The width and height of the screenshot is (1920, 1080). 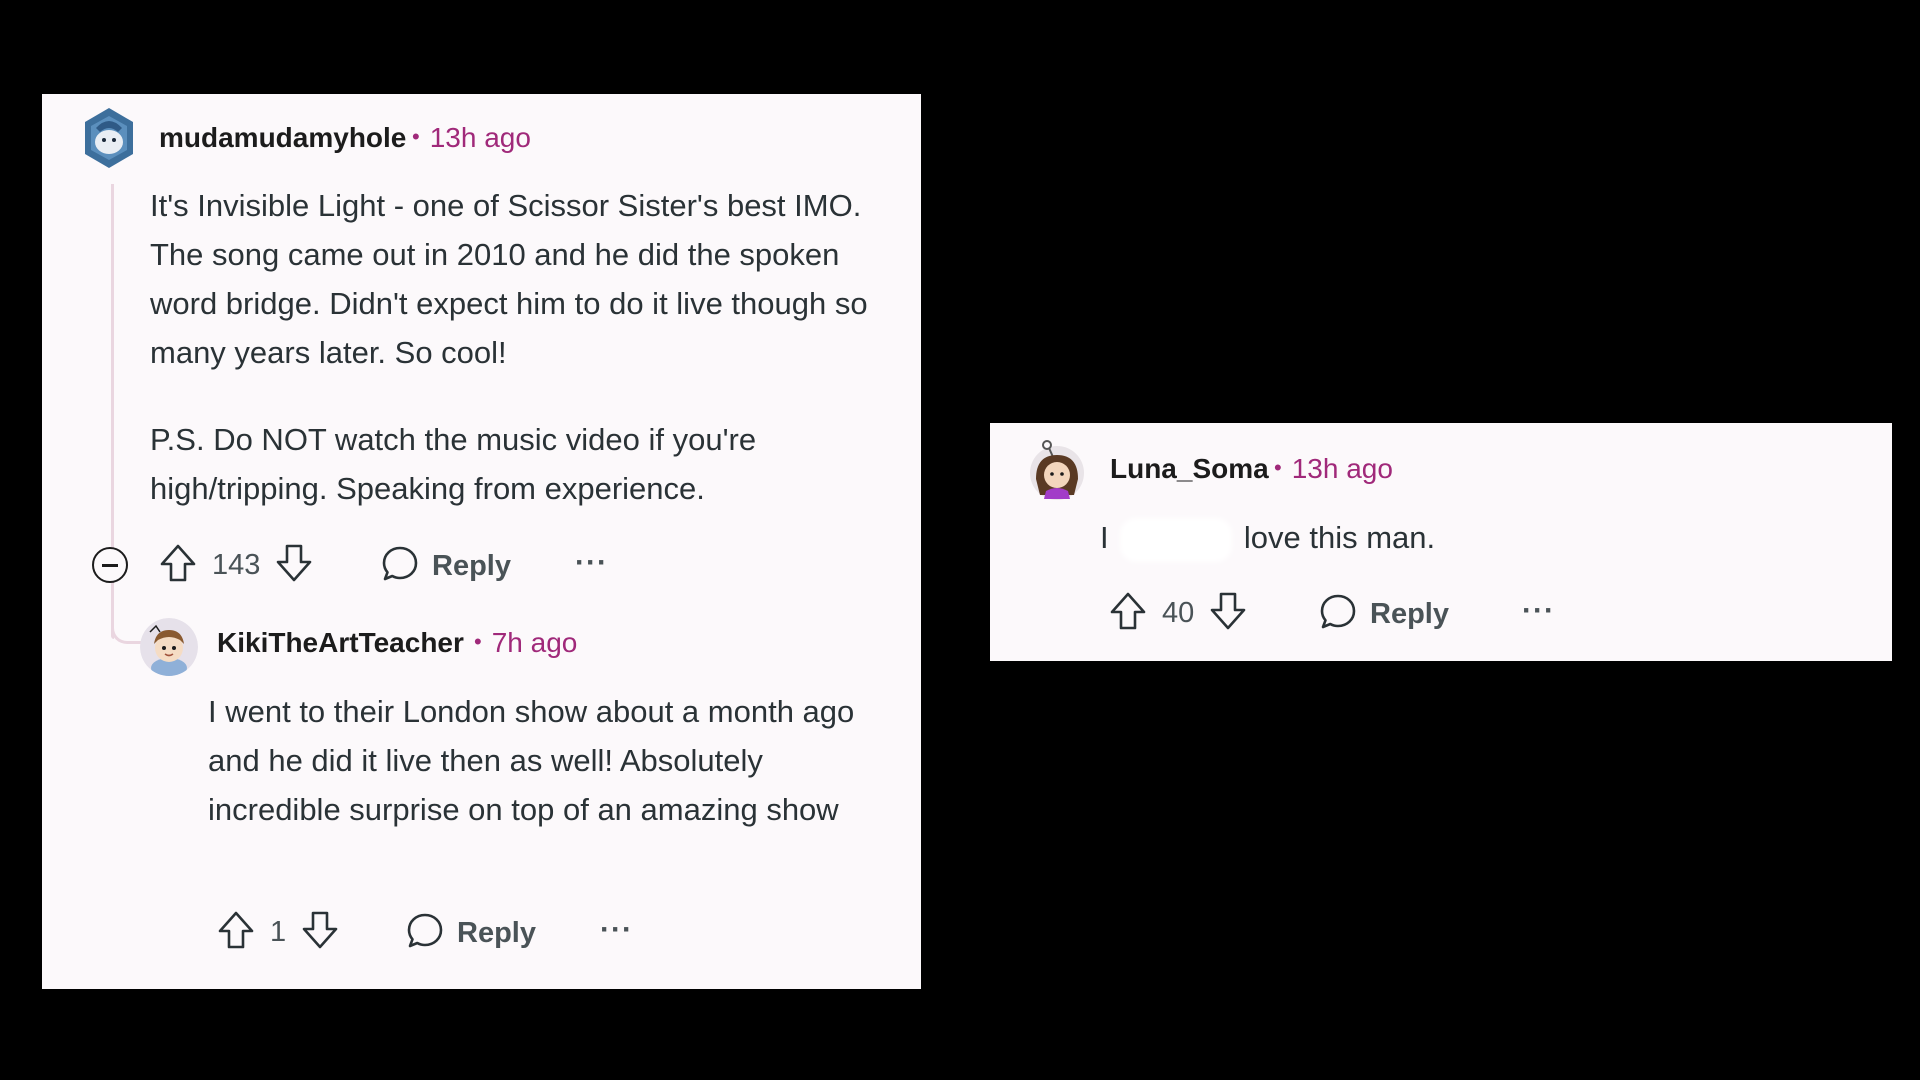 I want to click on comment-text-end: love this man., so click(x=1339, y=537).